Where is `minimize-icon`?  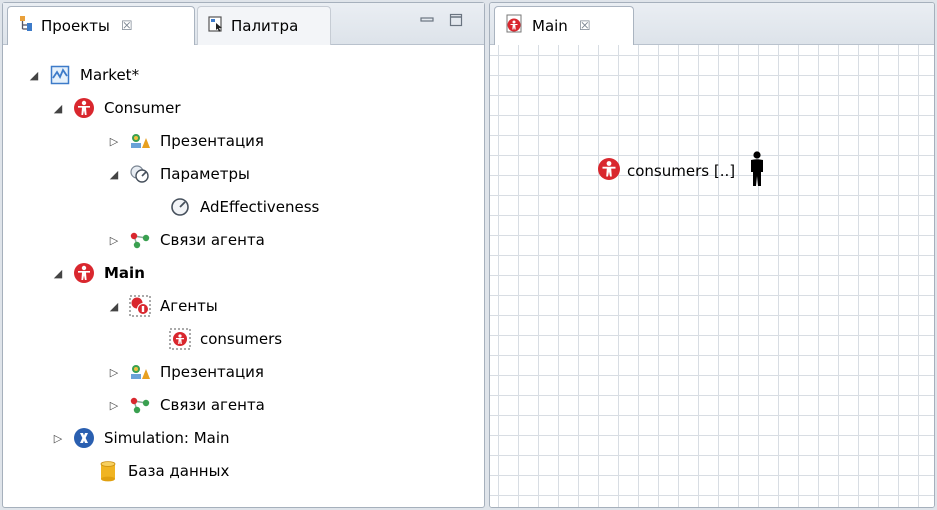 minimize-icon is located at coordinates (427, 20).